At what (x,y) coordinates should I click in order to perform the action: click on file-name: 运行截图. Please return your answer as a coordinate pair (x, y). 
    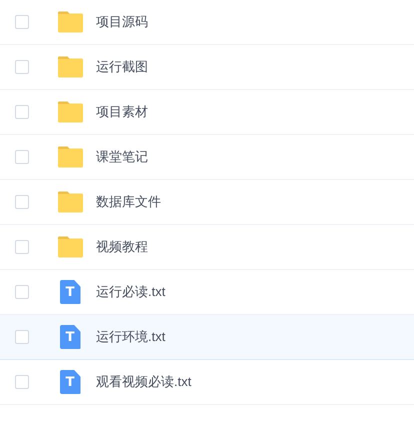
    Looking at the image, I should click on (122, 67).